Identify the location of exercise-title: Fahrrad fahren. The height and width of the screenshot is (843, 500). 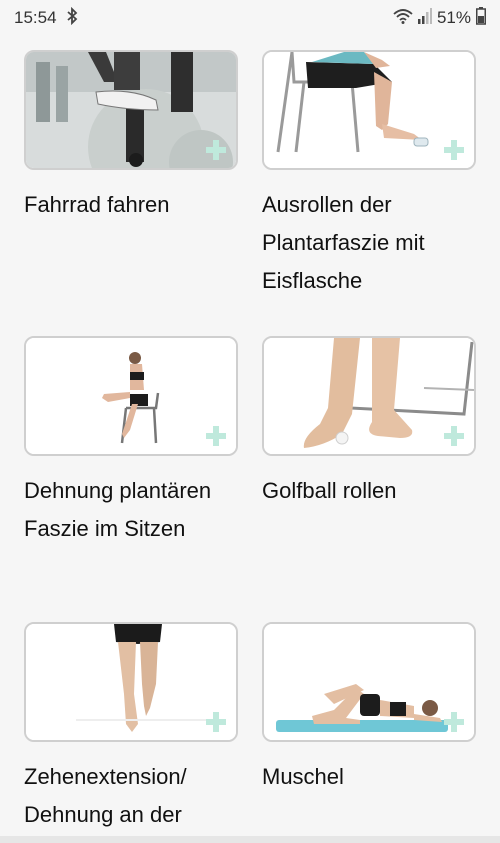
(97, 204).